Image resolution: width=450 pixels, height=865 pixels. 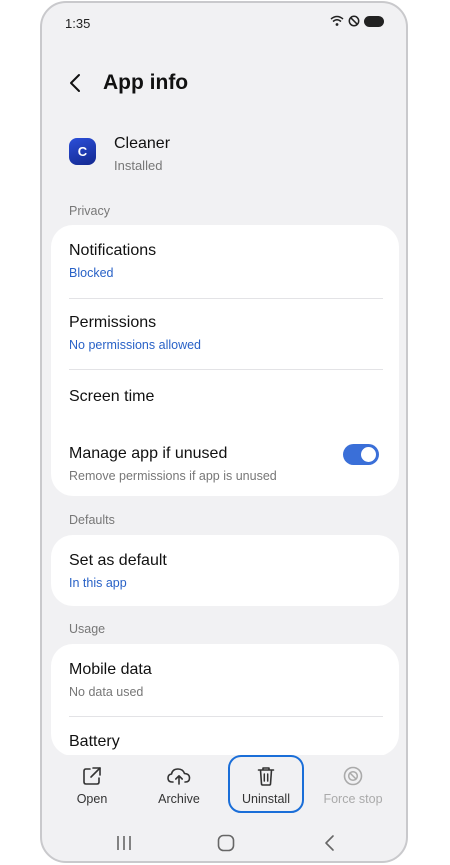 What do you see at coordinates (179, 776) in the screenshot?
I see `cloud-upload-icon` at bounding box center [179, 776].